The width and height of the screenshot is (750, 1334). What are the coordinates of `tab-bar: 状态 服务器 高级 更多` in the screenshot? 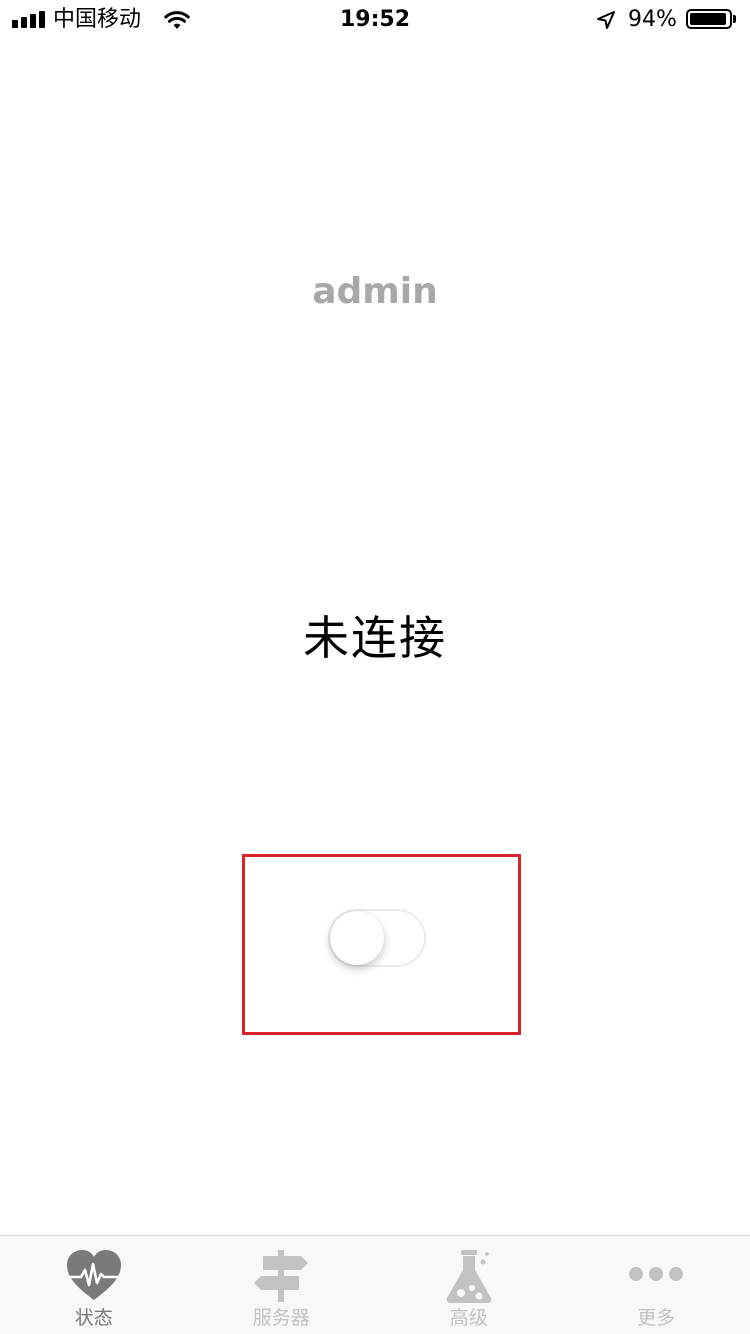 It's located at (375, 1284).